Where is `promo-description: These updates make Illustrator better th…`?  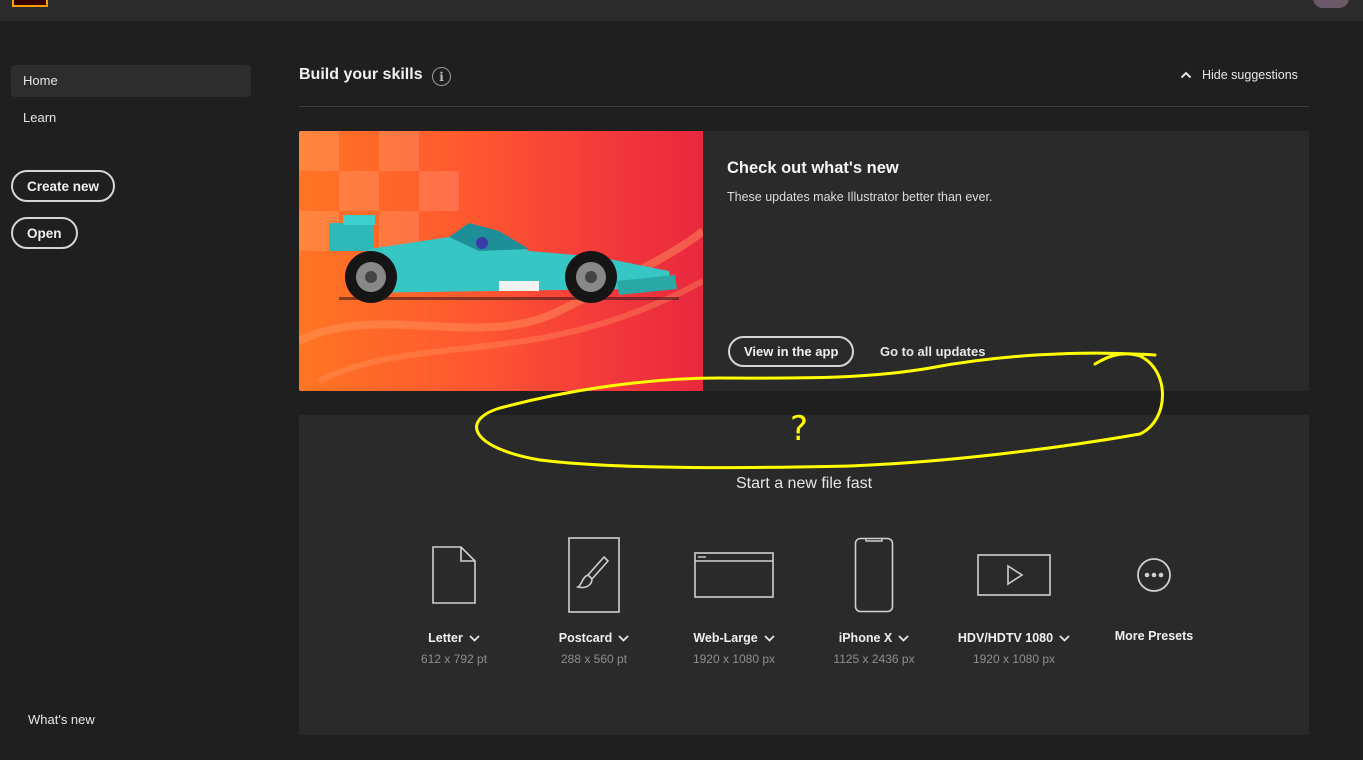
promo-description: These updates make Illustrator better th… is located at coordinates (860, 197).